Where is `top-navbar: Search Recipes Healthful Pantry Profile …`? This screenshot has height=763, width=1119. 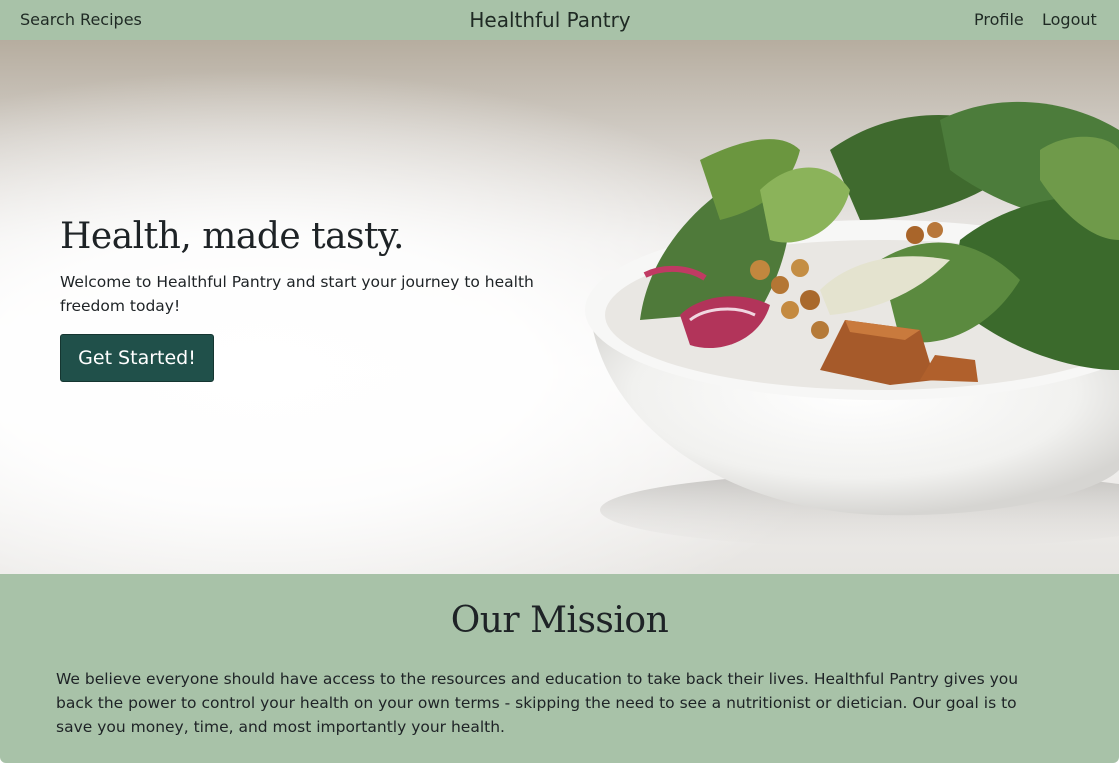 top-navbar: Search Recipes Healthful Pantry Profile … is located at coordinates (559, 20).